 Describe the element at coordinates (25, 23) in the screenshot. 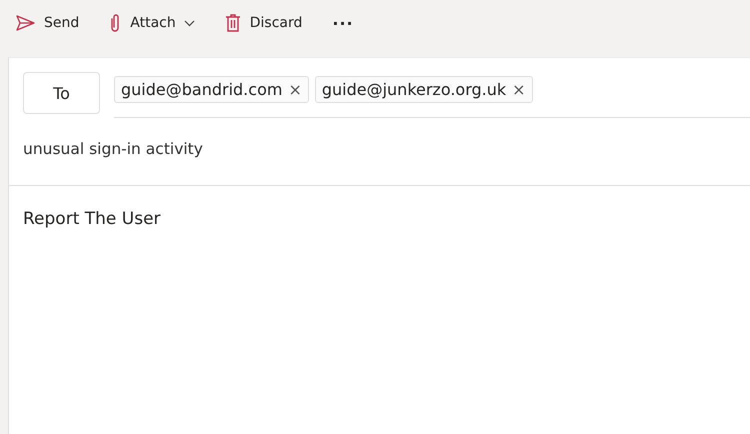

I see `send-icon` at that location.